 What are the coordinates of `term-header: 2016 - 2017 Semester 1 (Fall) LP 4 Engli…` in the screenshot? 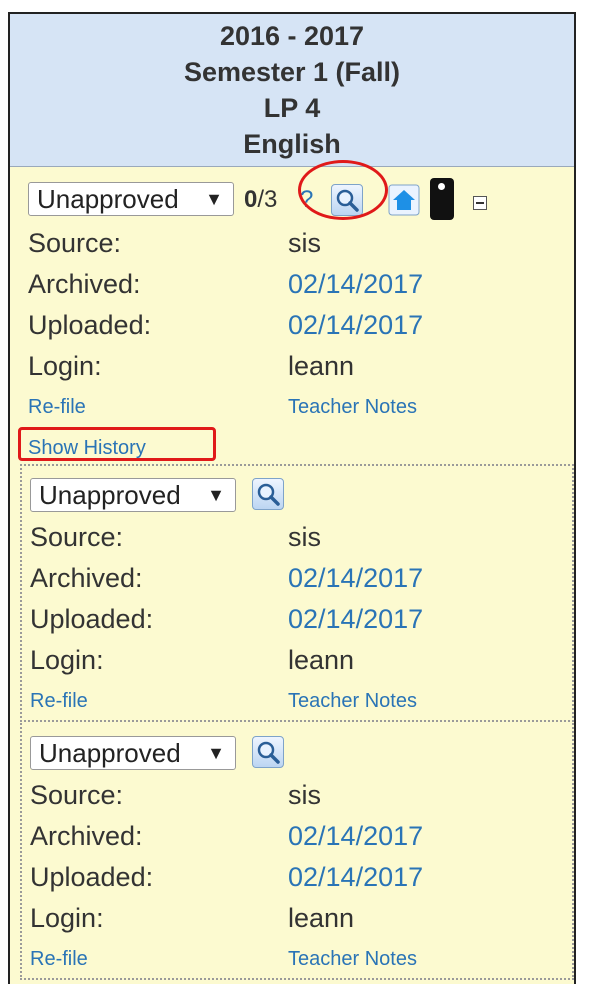 It's located at (292, 90).